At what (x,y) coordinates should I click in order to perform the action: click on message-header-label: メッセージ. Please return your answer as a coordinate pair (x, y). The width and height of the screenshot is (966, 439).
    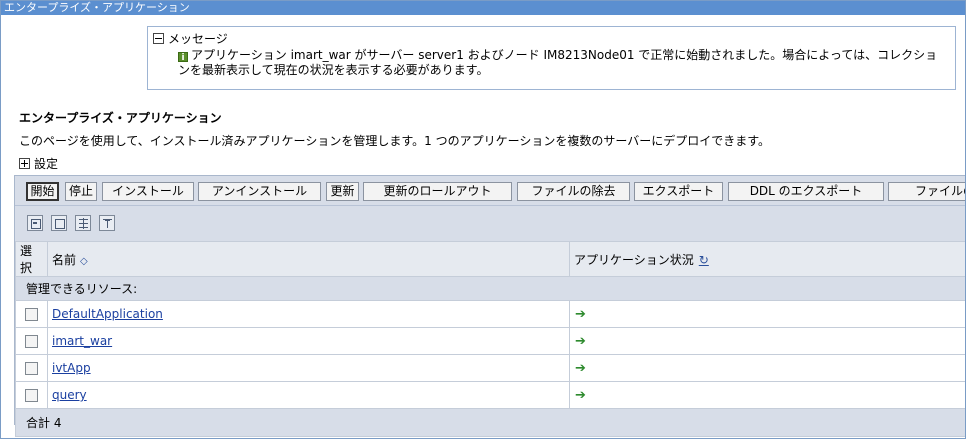
    Looking at the image, I should click on (198, 39).